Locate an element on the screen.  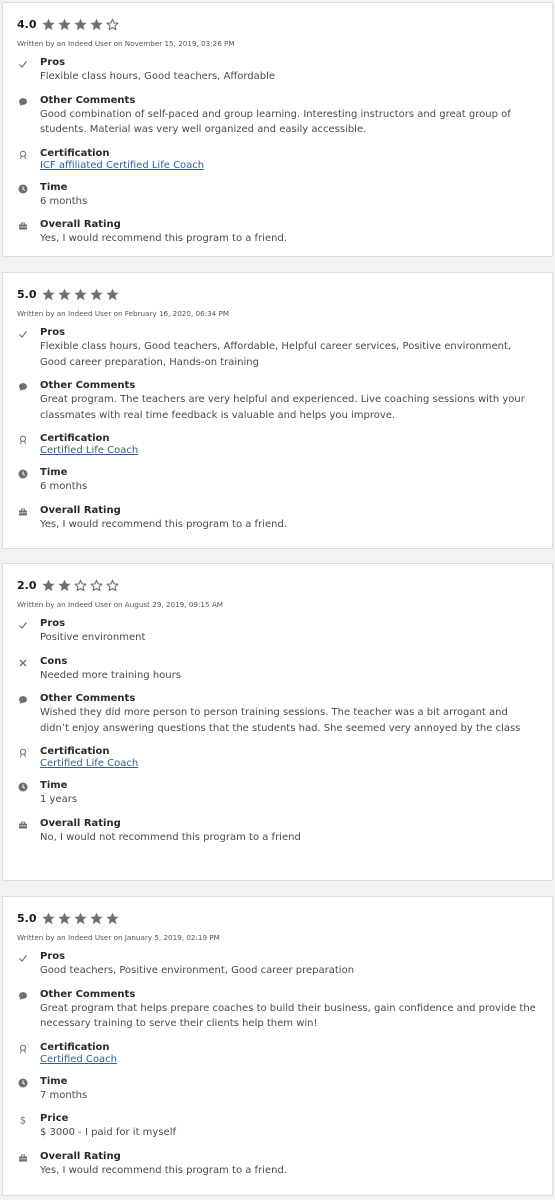
review-section-time: Time 1 years is located at coordinates (277, 793).